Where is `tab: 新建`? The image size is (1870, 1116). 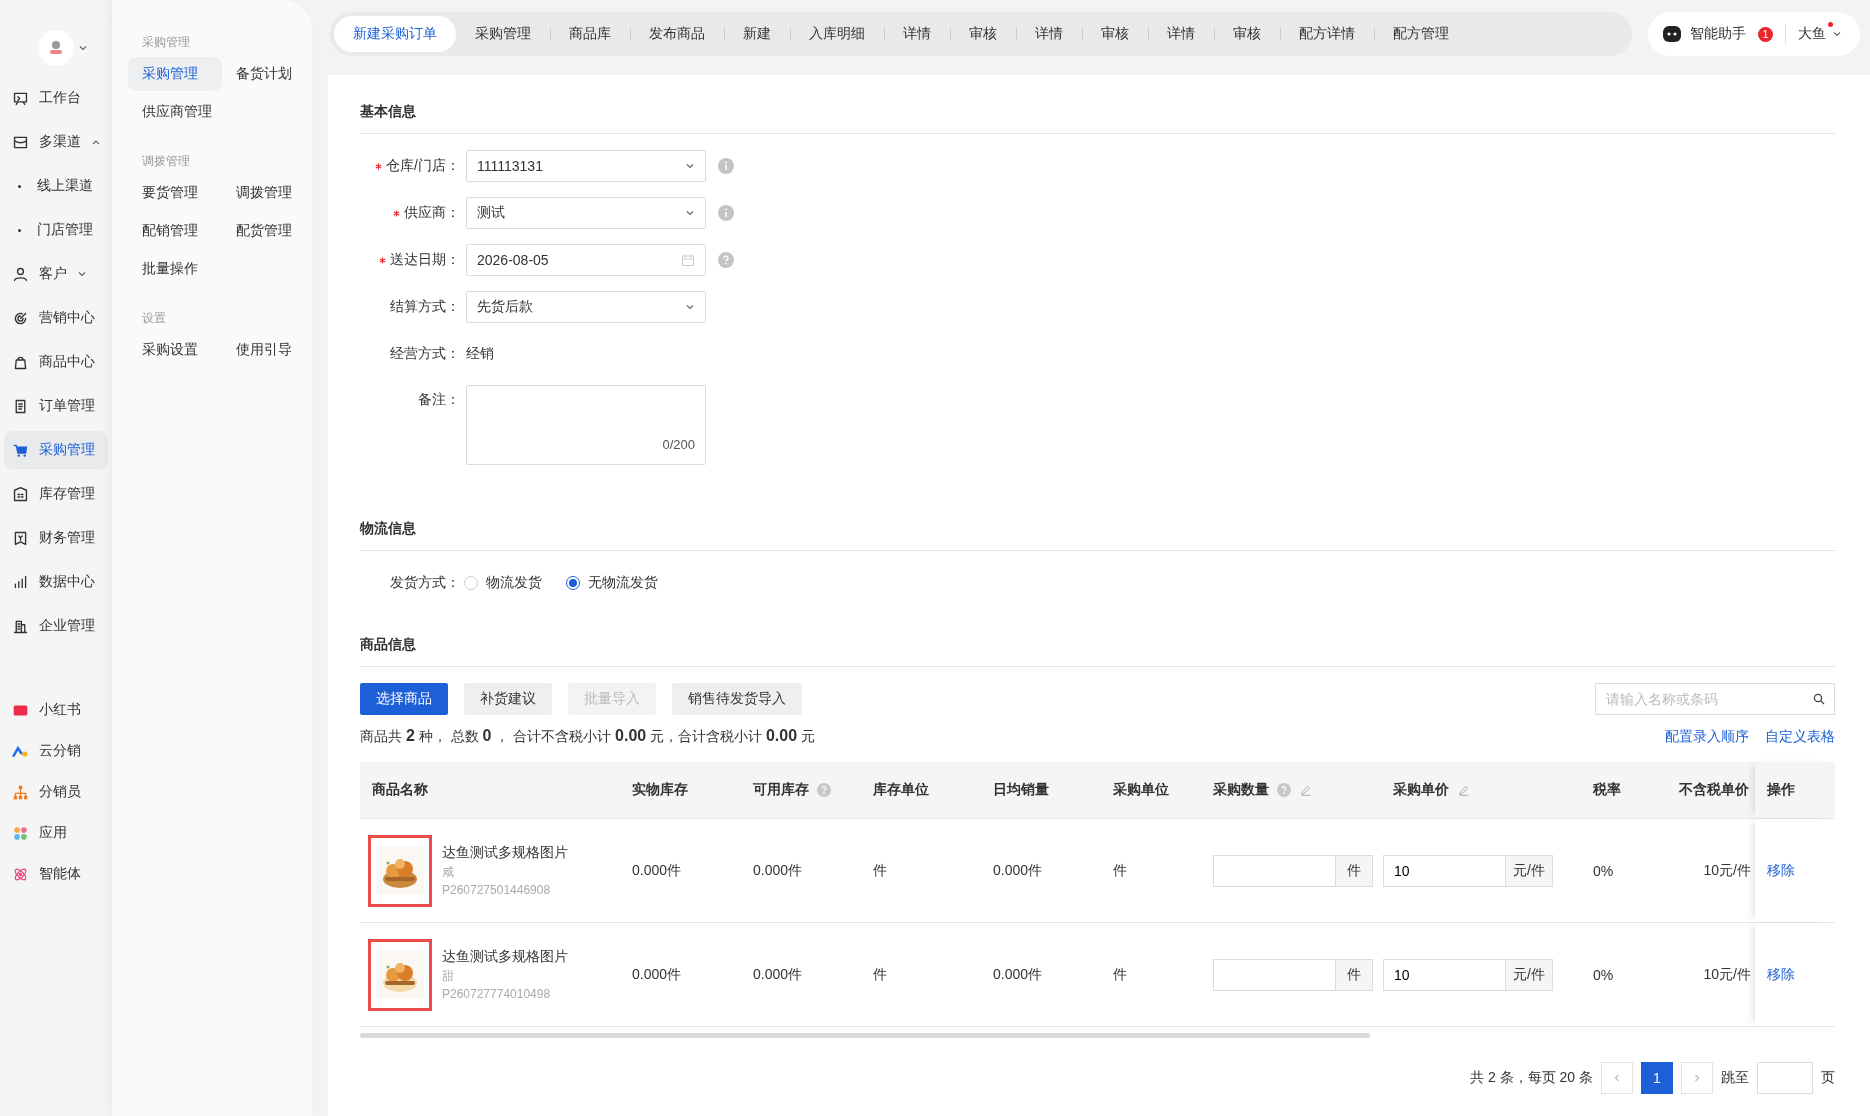
tab: 新建 is located at coordinates (757, 34).